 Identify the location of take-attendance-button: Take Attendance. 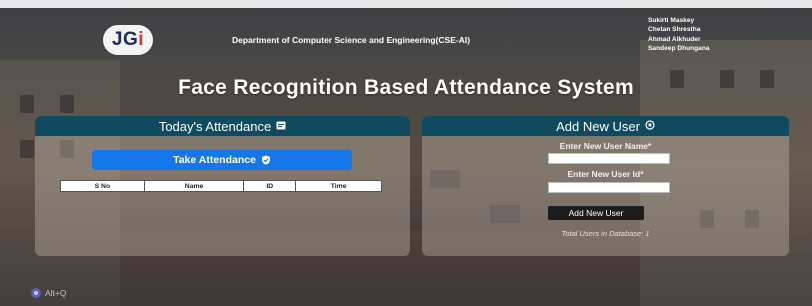
(222, 160).